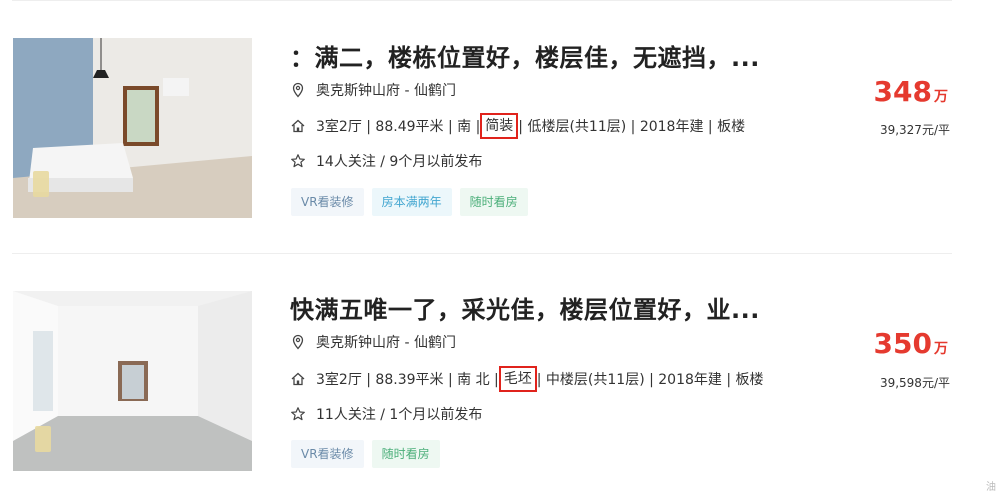 The image size is (1000, 497). I want to click on corner-watermark: 油, so click(991, 487).